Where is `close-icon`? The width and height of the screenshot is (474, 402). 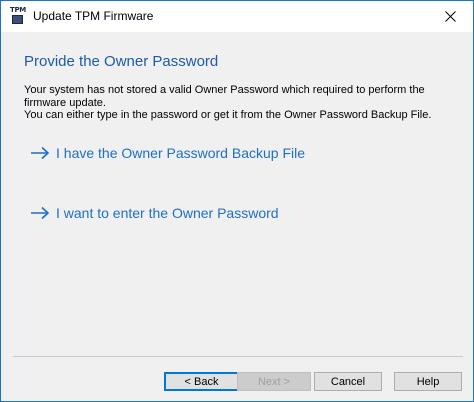
close-icon is located at coordinates (450, 16).